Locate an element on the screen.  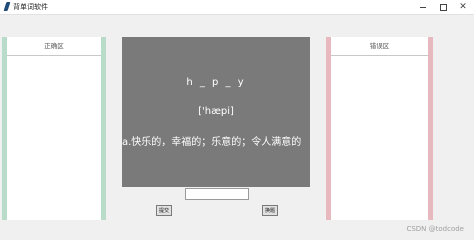
submit-button: 提交 is located at coordinates (164, 210).